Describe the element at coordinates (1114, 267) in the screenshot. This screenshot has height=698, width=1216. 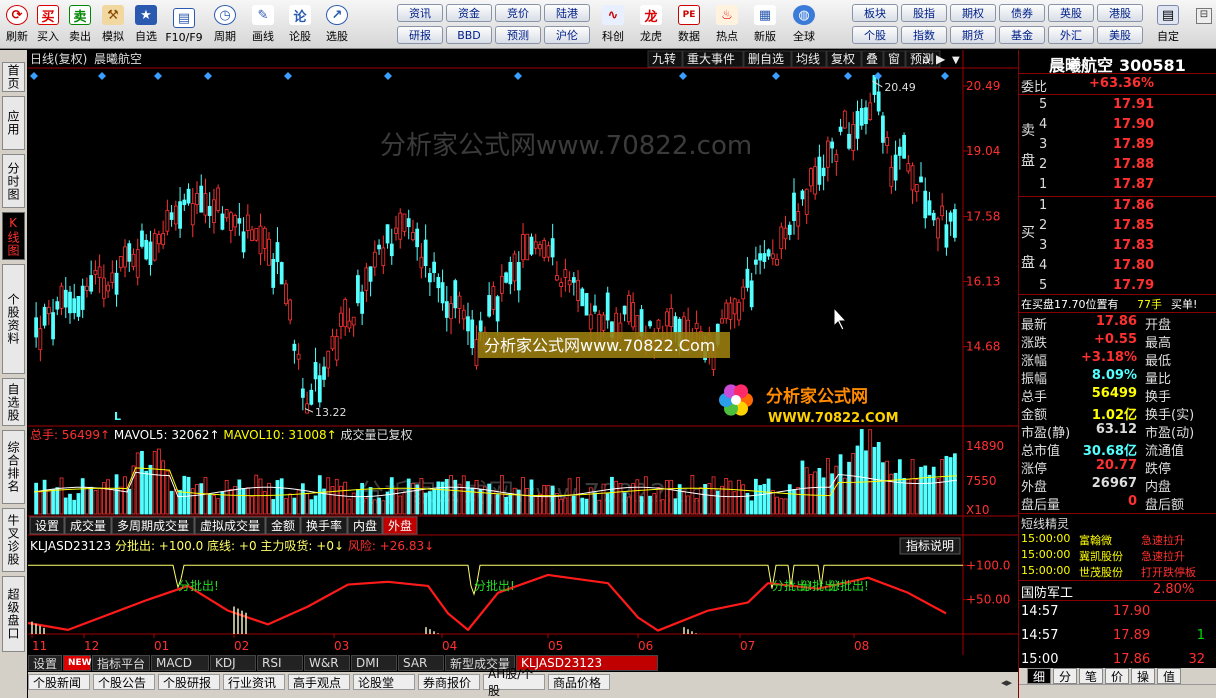
I see `buy-level-row: 4 17.80` at that location.